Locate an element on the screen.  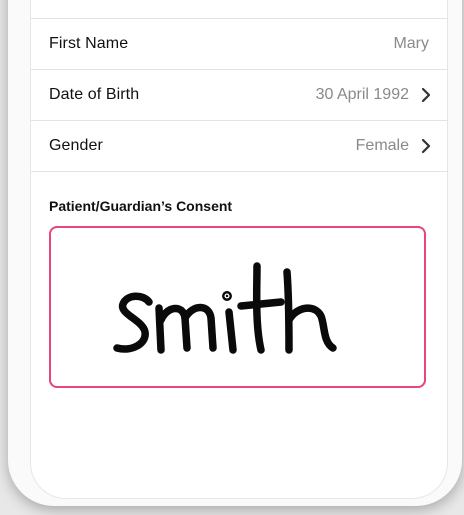
date-of-birth-value-text: 30 April 1992 is located at coordinates (362, 94).